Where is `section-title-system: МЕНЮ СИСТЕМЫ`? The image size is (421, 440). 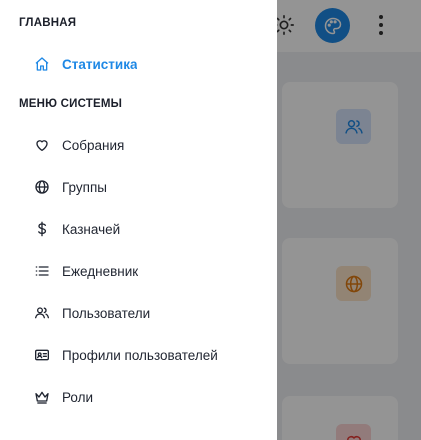
section-title-system: МЕНЮ СИСТЕМЫ is located at coordinates (71, 104).